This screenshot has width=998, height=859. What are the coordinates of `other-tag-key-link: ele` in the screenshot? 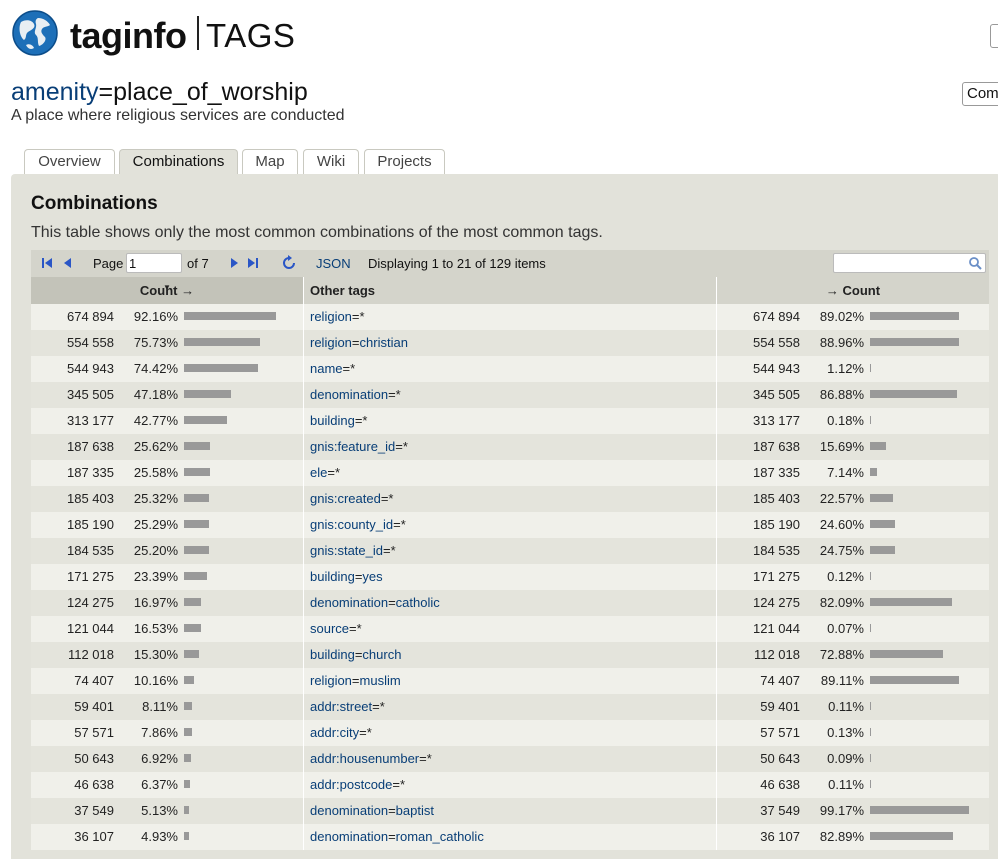 It's located at (318, 472).